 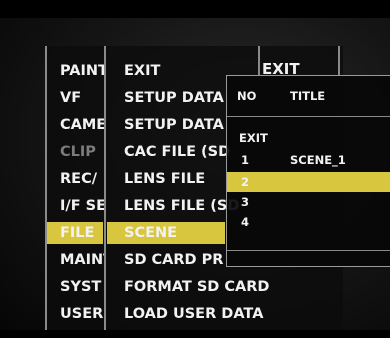 I want to click on file-menu-item-load-user-data: LOAD USER DATA, so click(x=257, y=314).